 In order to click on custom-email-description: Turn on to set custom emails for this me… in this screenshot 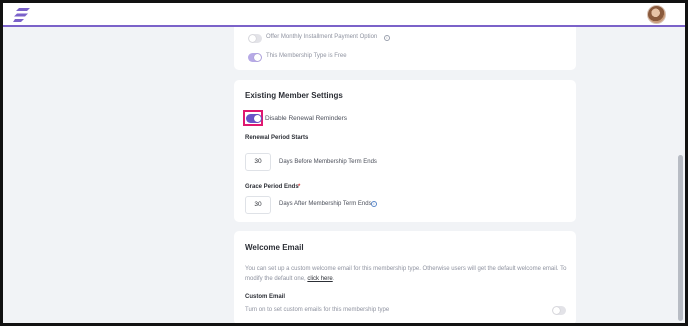, I will do `click(317, 310)`.